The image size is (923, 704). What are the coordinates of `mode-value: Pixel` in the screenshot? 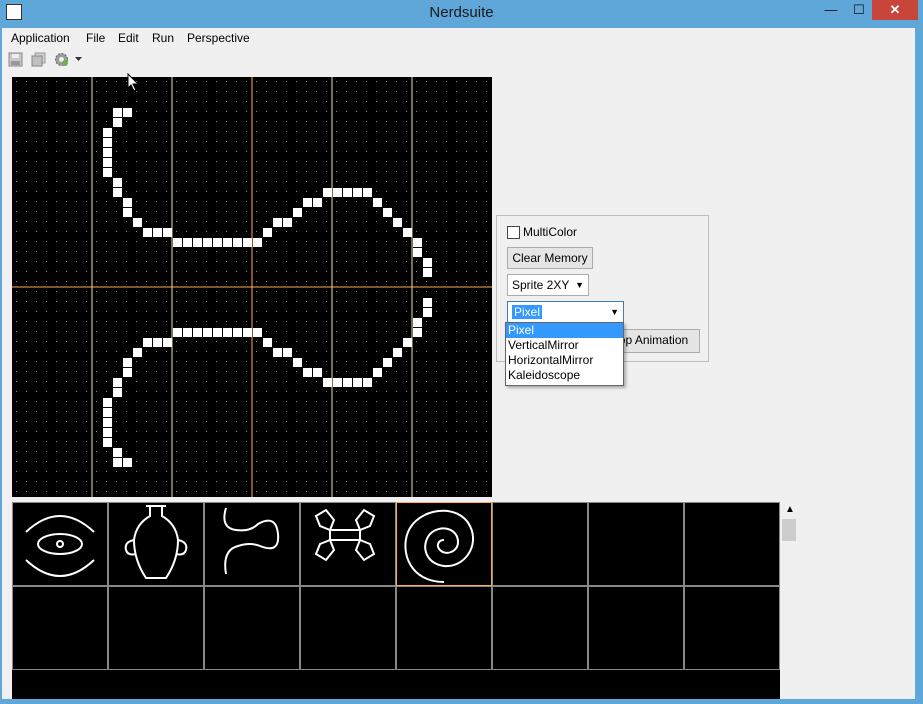 It's located at (527, 312).